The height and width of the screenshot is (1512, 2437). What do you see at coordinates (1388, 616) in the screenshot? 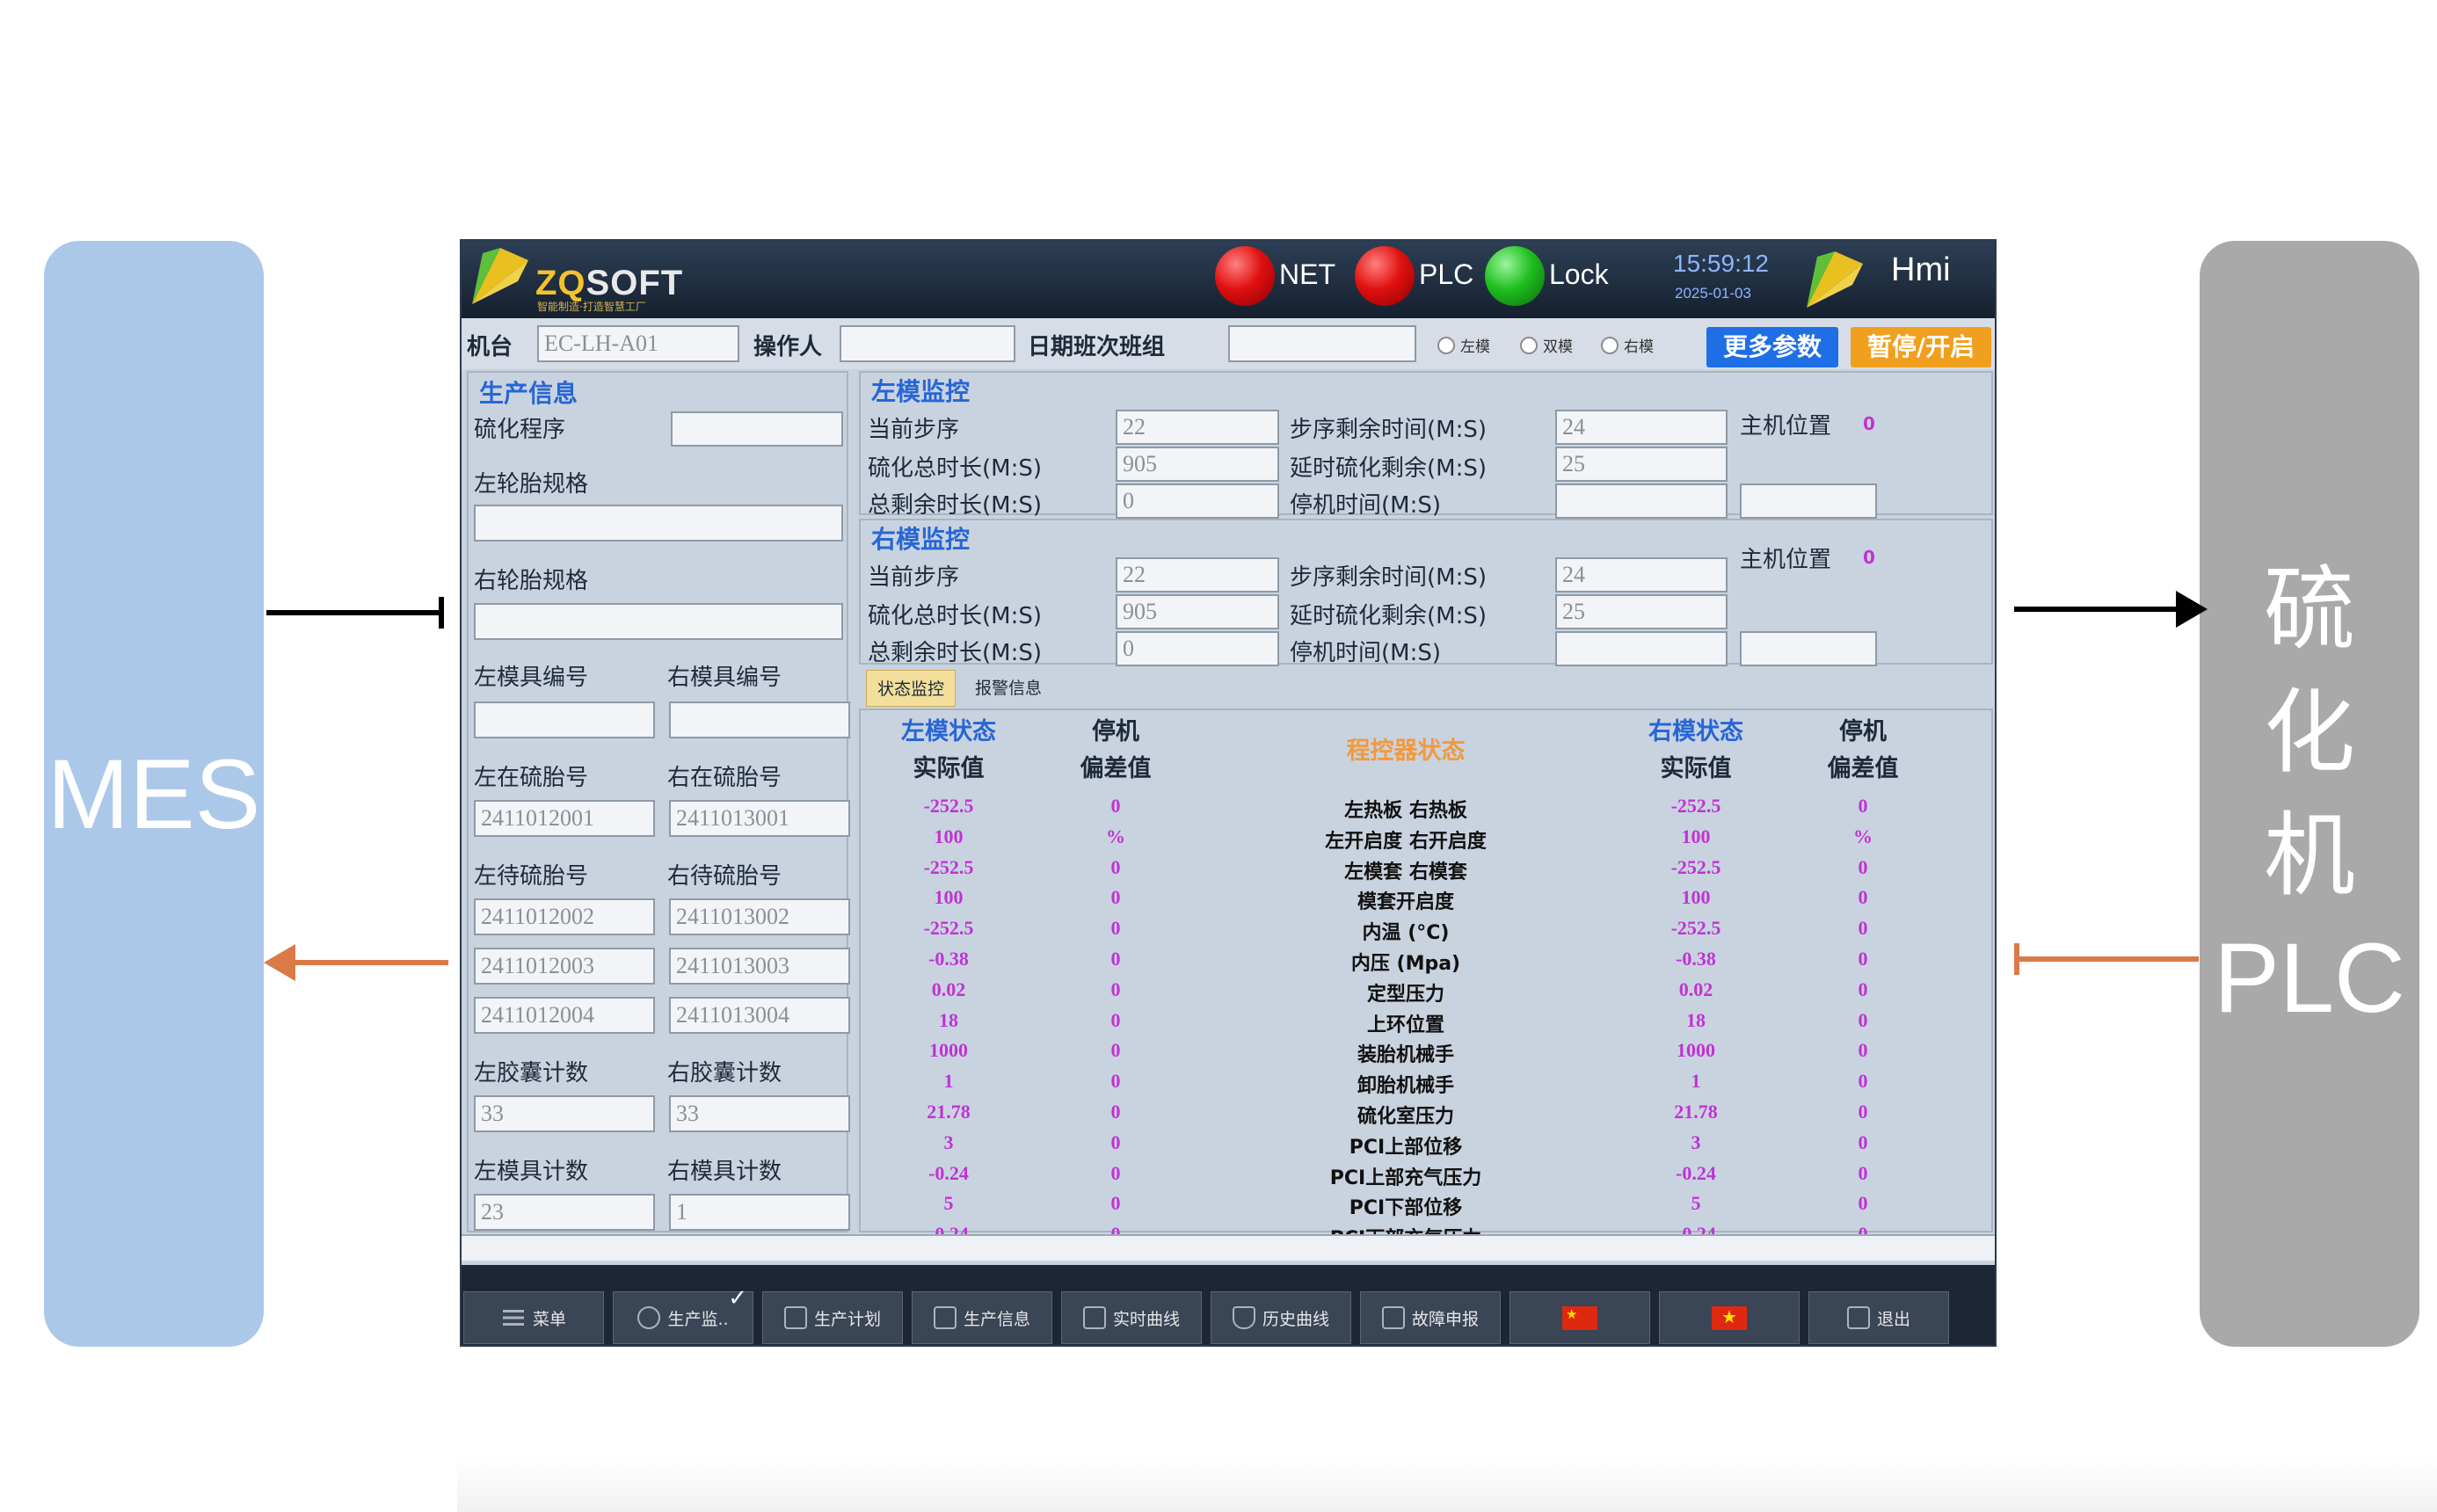
I see `right-delay-remaining-label: 延时硫化剩余(M:S)` at bounding box center [1388, 616].